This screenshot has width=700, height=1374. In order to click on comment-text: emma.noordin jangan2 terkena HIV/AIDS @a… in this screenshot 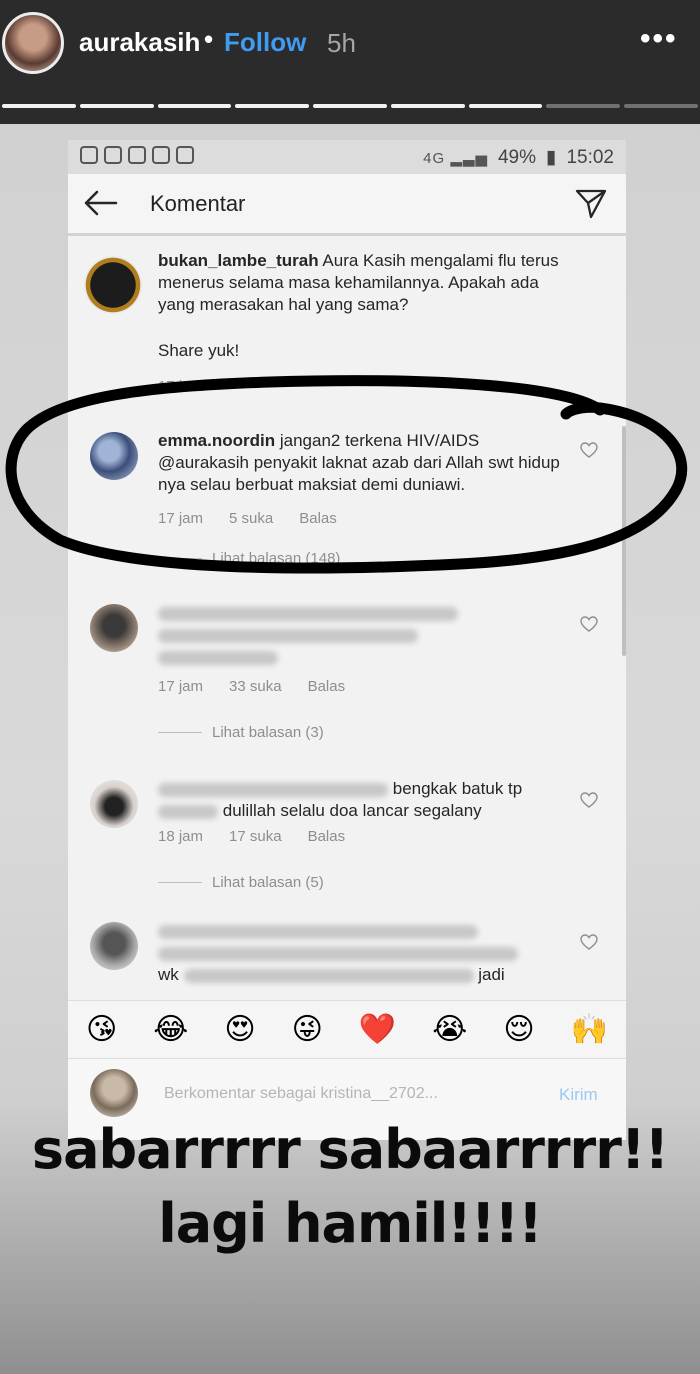, I will do `click(365, 463)`.